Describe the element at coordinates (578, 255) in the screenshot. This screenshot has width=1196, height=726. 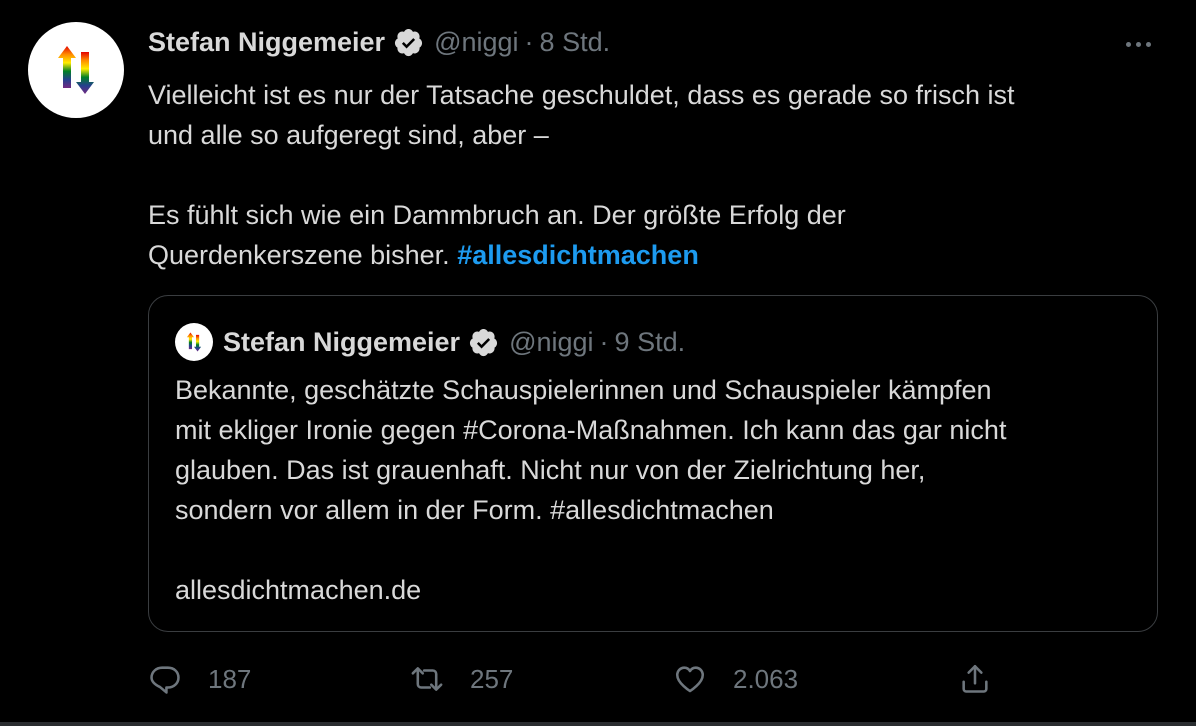
I see `hashtag-link: #allesdichtmachen` at that location.